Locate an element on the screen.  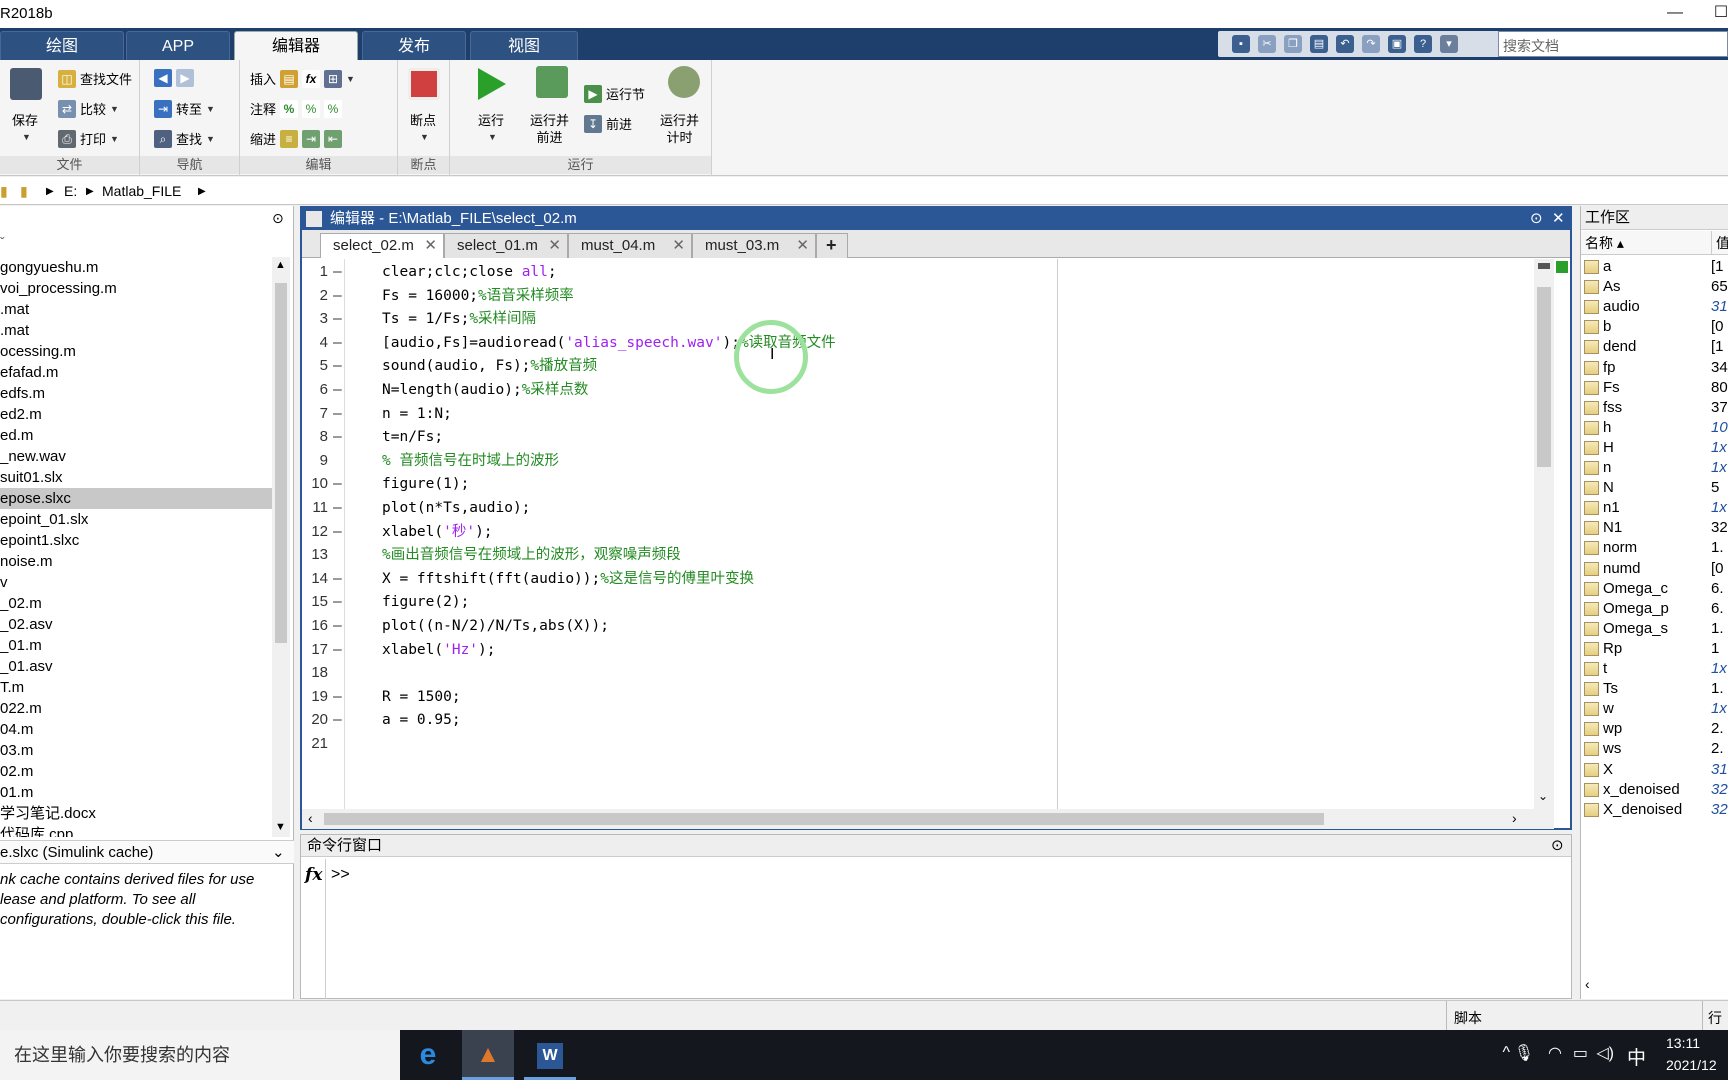
editor-menu-icon: ⊙ is located at coordinates (1536, 219).